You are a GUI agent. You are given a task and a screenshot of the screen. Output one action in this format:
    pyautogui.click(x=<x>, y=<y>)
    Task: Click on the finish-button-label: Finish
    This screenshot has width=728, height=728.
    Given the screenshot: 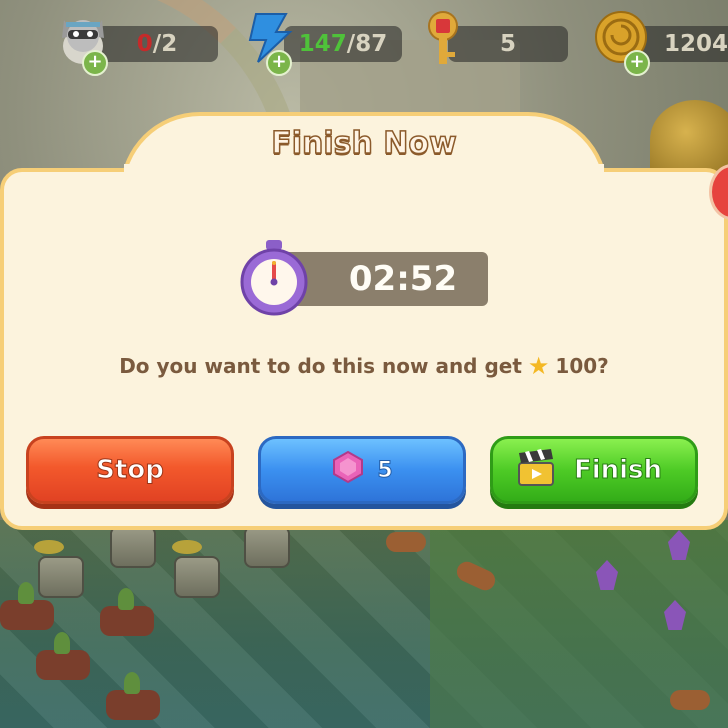 What is the action you would take?
    pyautogui.click(x=618, y=470)
    